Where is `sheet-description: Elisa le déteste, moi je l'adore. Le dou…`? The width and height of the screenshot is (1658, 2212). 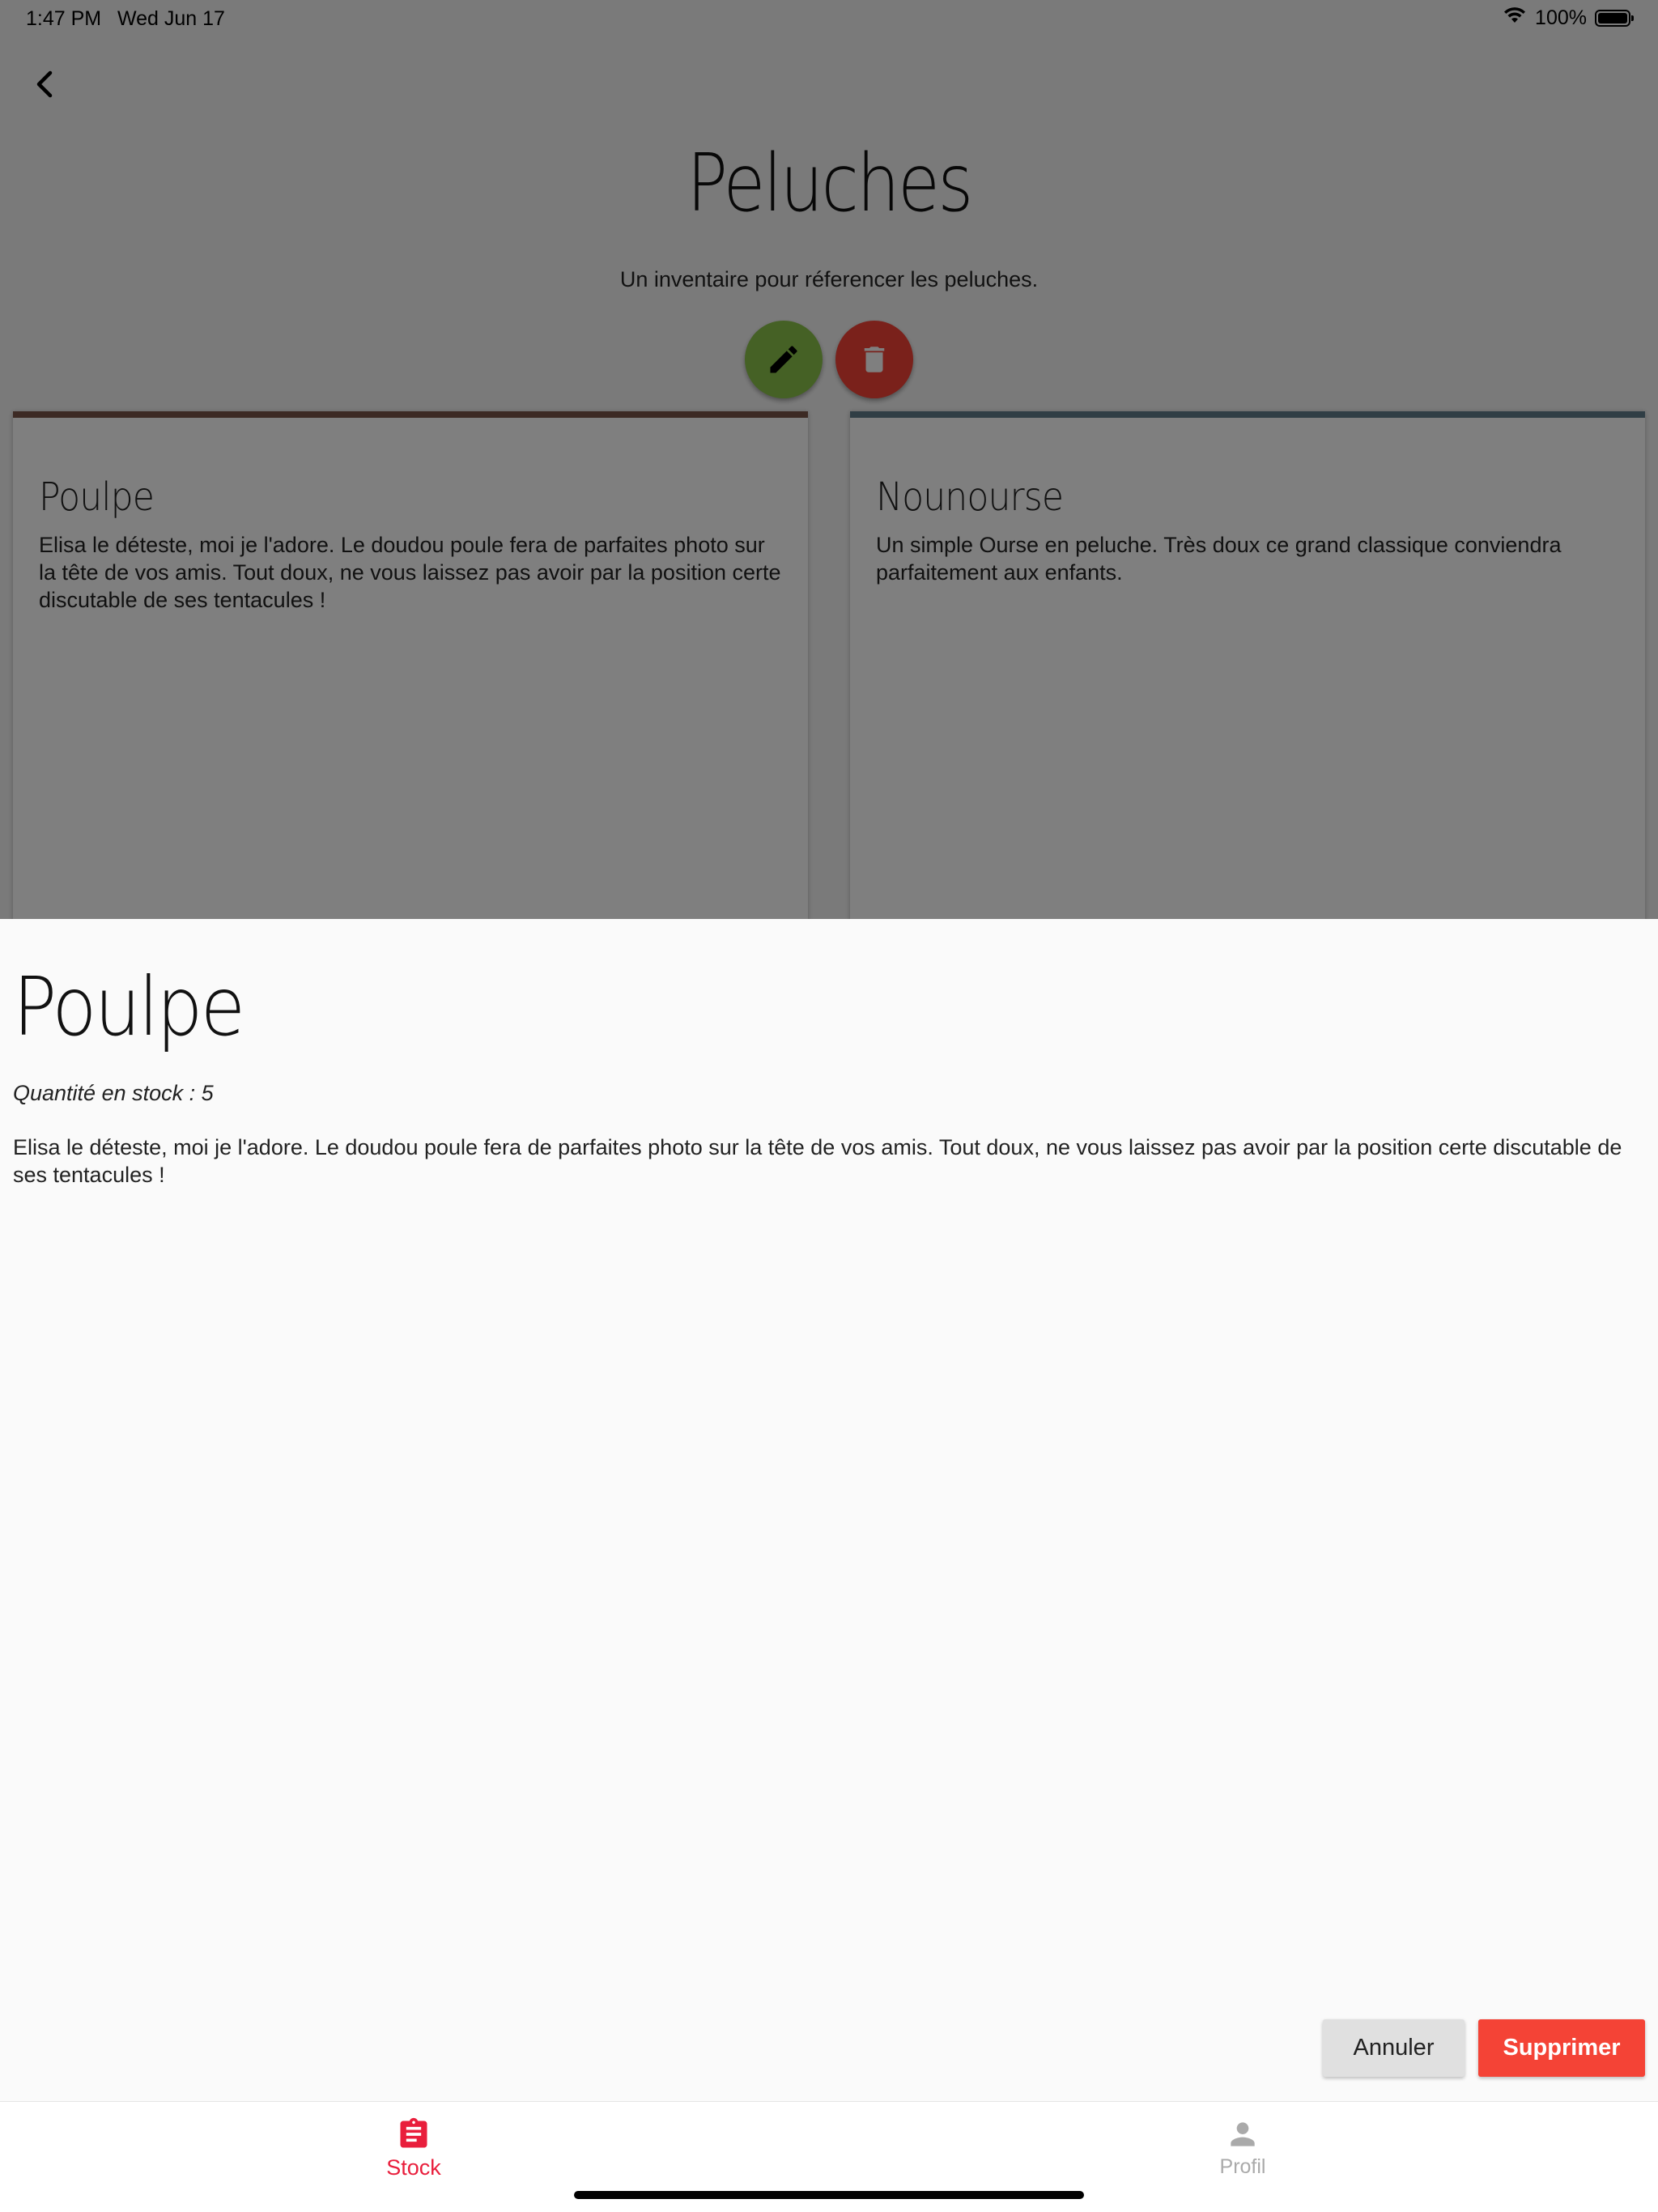 sheet-description: Elisa le déteste, moi je l'adore. Le dou… is located at coordinates (817, 1161).